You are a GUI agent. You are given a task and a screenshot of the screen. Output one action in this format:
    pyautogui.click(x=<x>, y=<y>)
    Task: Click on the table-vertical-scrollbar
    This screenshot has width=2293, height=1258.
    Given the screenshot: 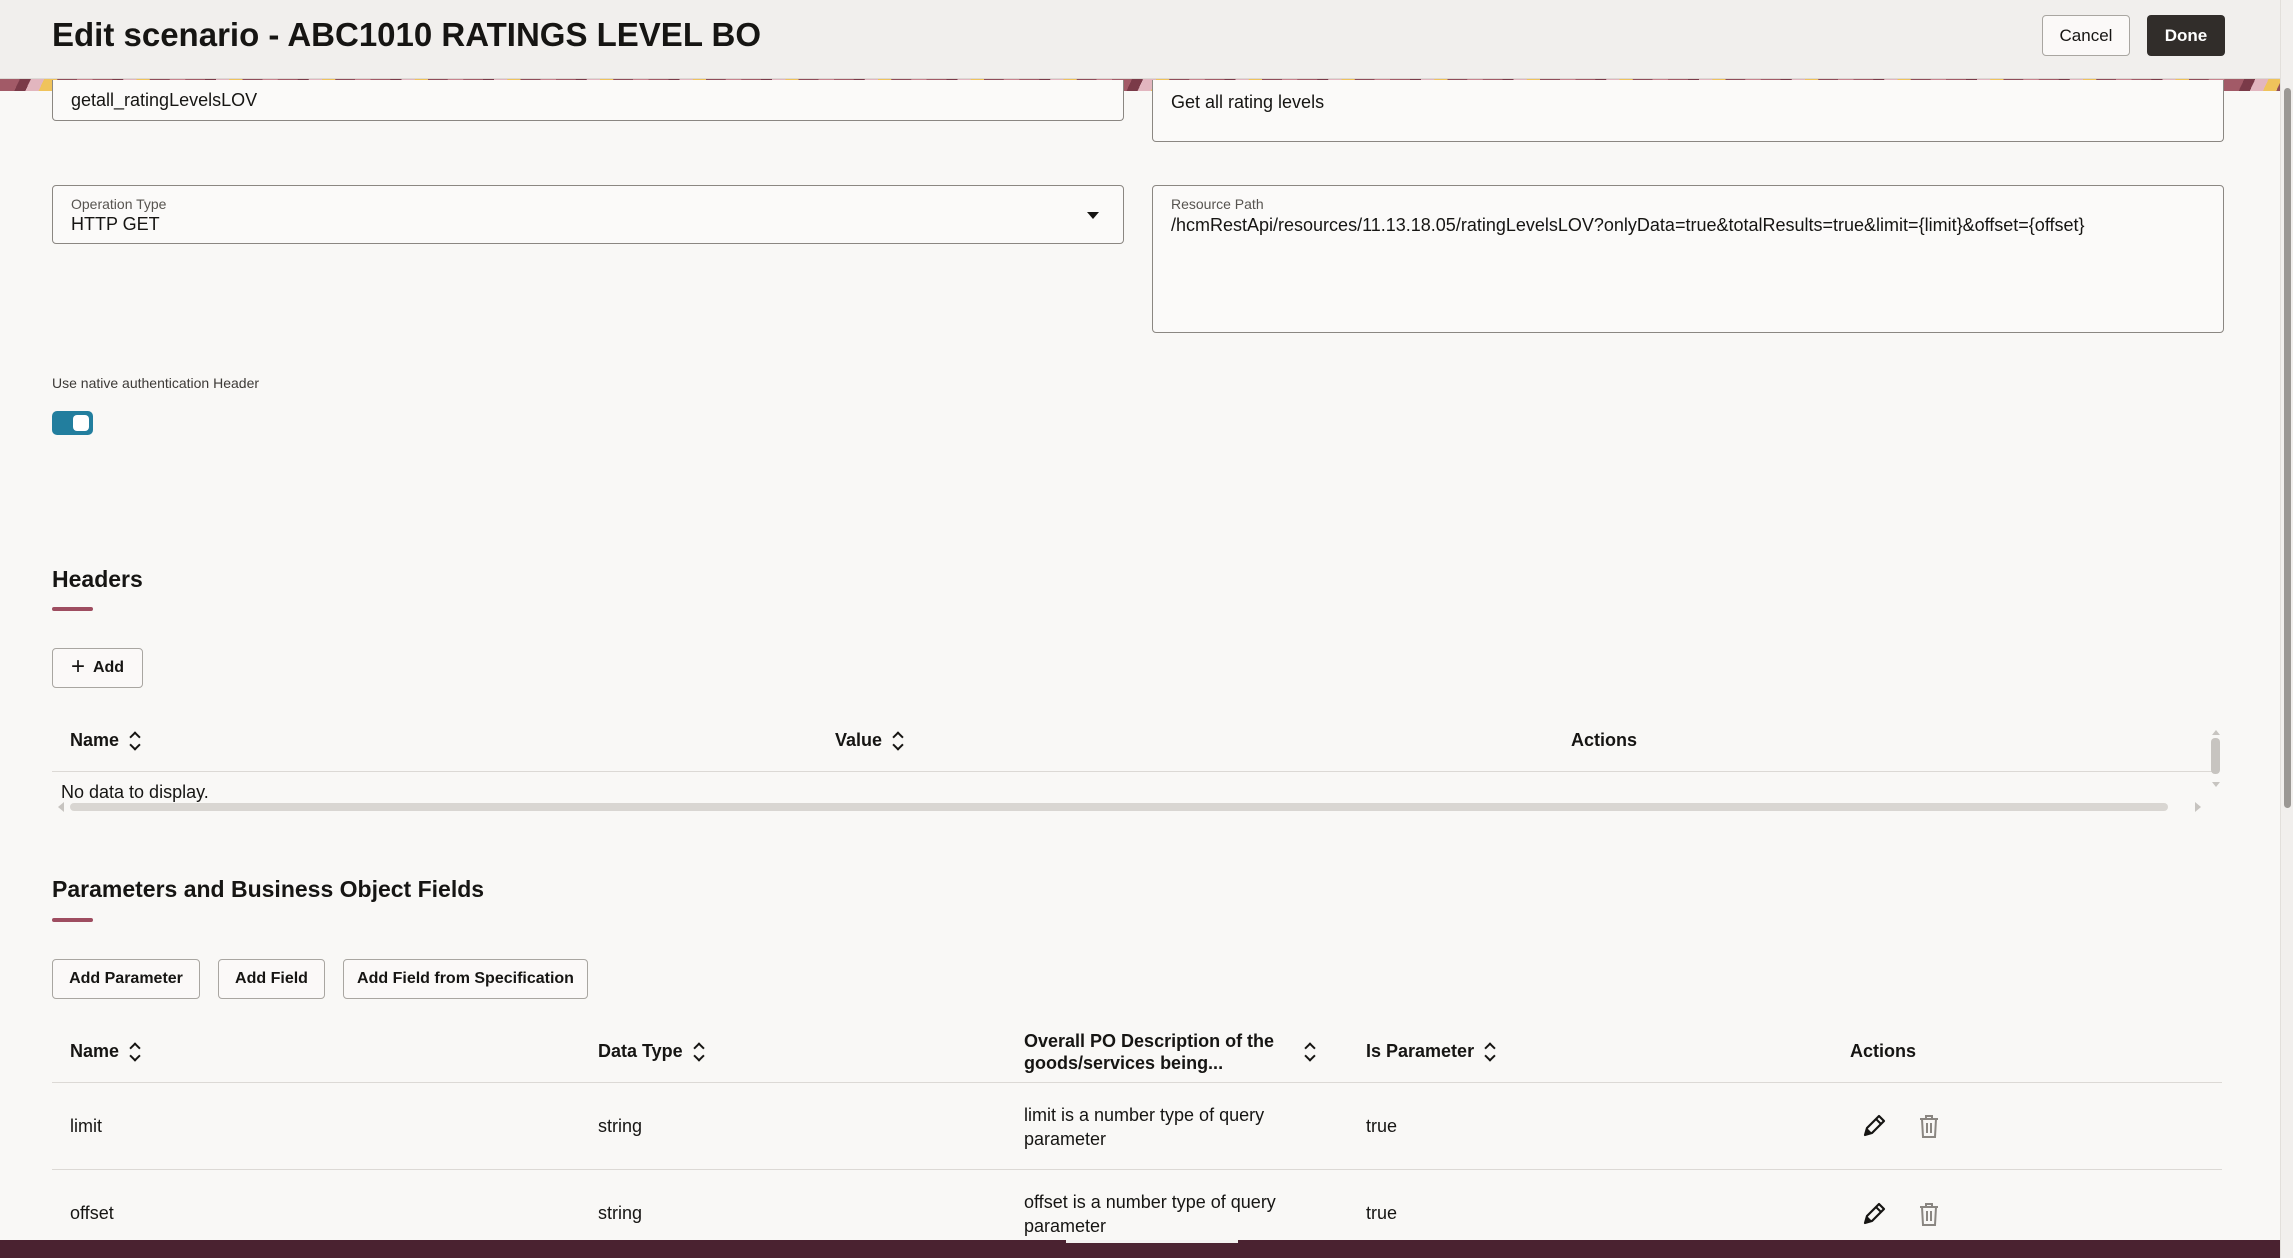 What is the action you would take?
    pyautogui.click(x=2216, y=760)
    